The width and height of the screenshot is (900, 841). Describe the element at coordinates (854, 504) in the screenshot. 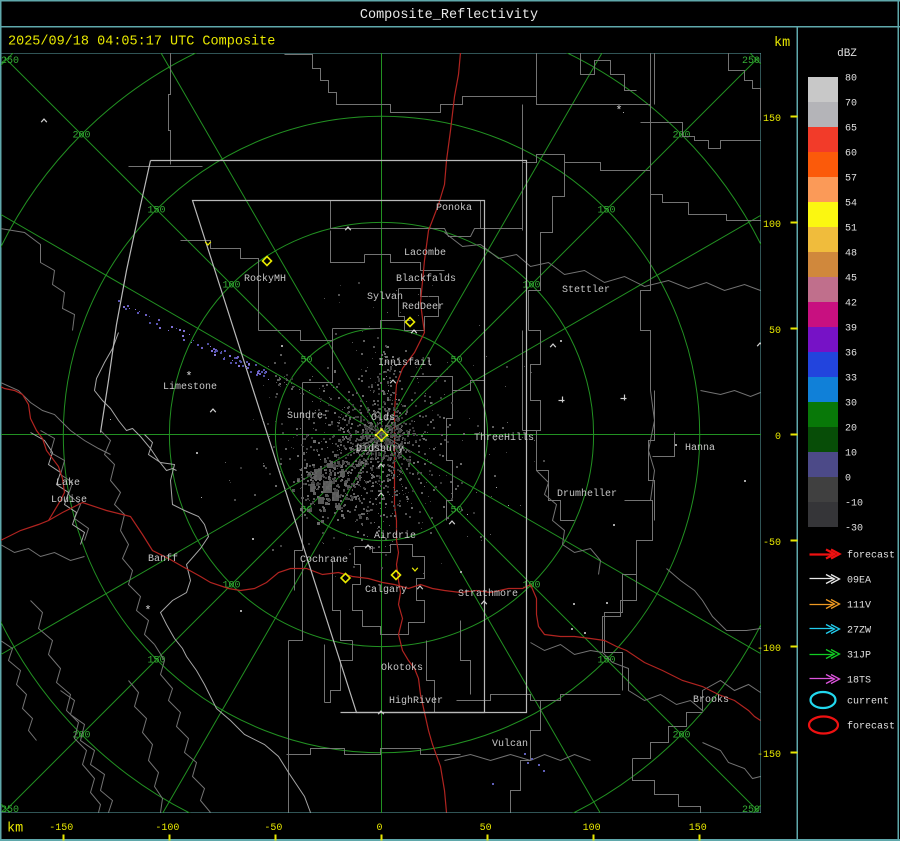

I see `svg-text: -10` at that location.